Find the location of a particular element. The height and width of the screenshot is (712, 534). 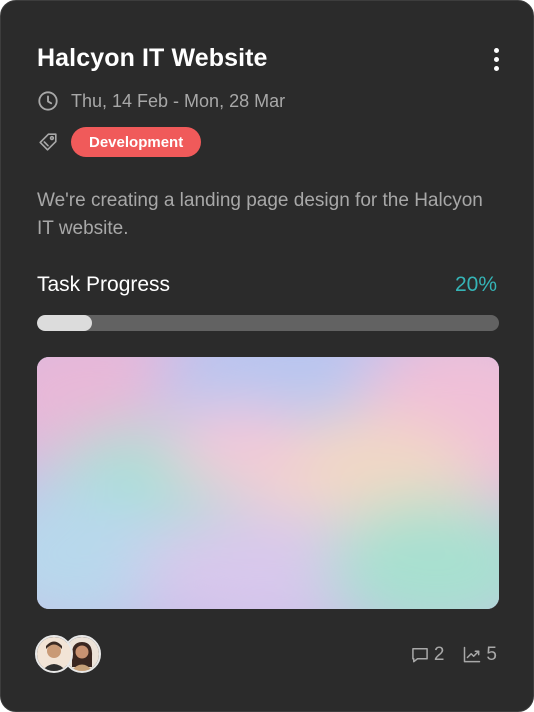

comments-count: 2 is located at coordinates (427, 655).